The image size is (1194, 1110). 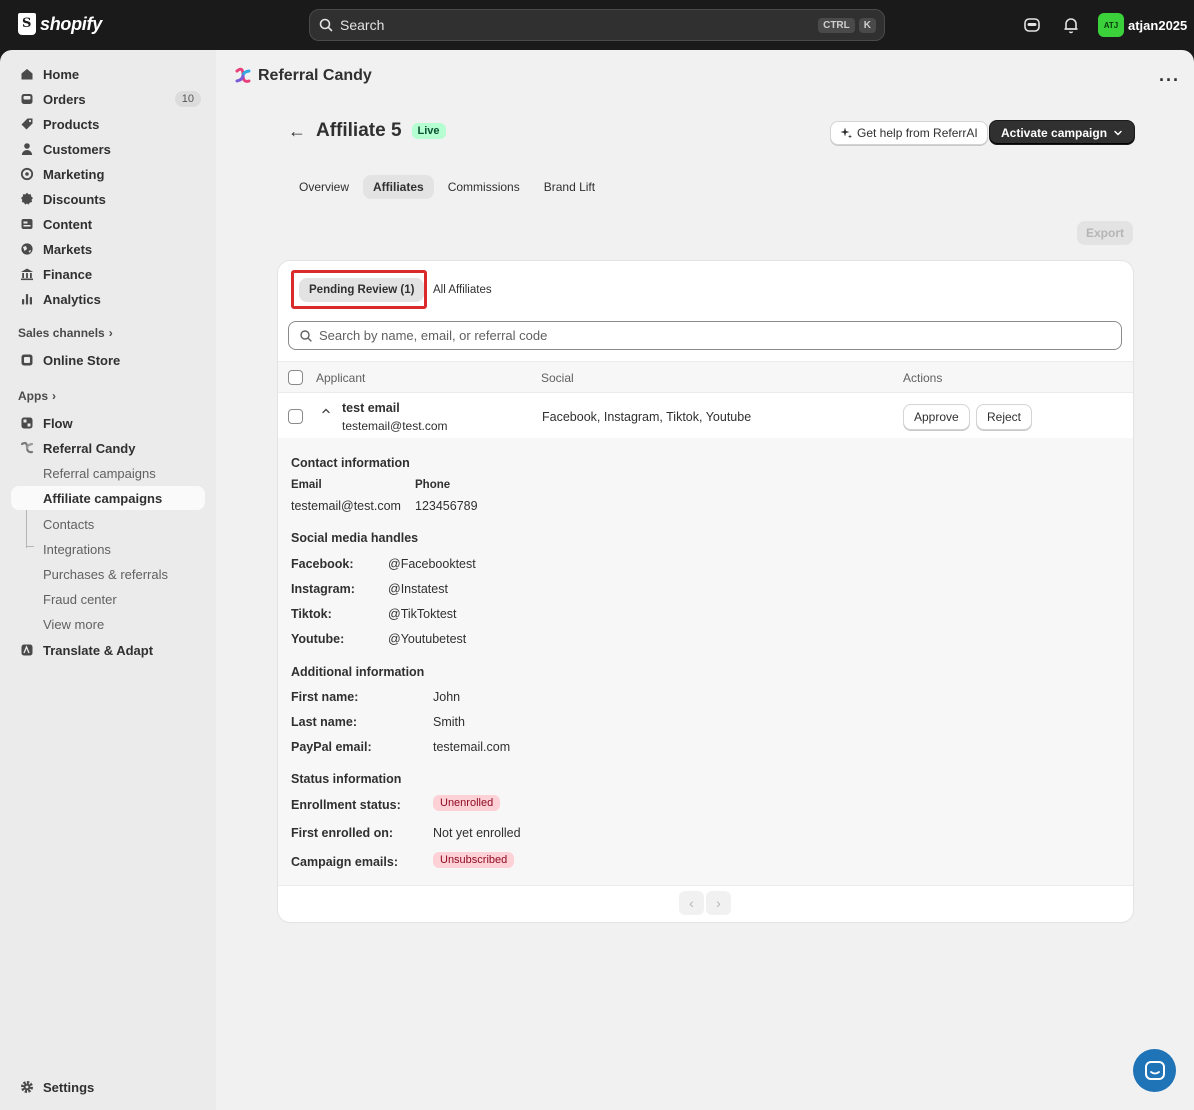 What do you see at coordinates (108, 199) in the screenshot?
I see `sidebar-item-discounts: Discounts` at bounding box center [108, 199].